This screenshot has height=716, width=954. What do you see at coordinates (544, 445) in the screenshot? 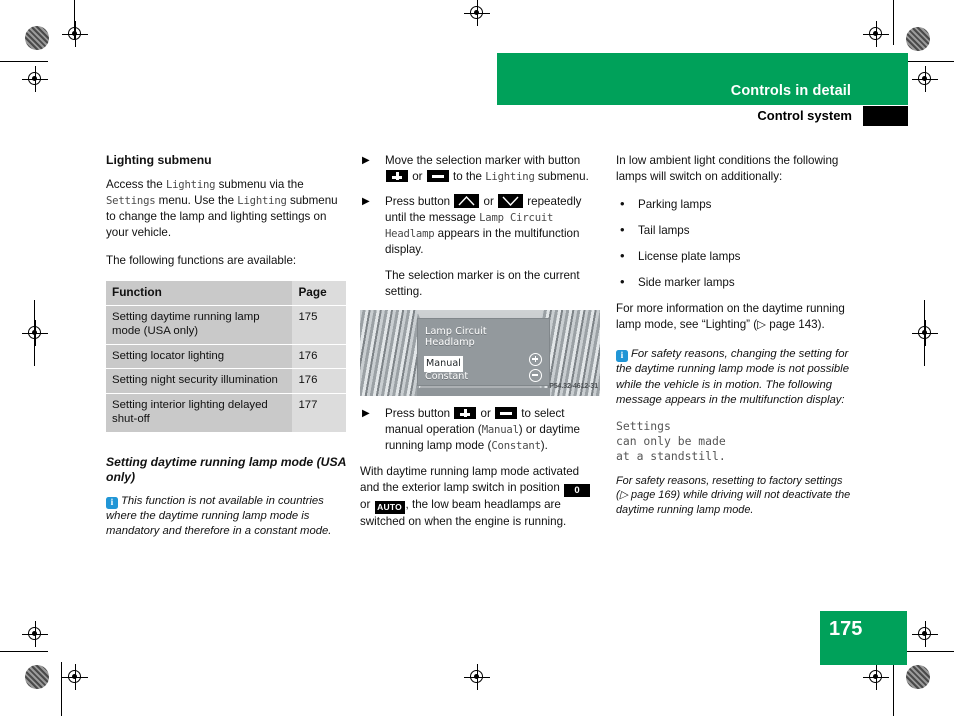
I see `step3-text-e: ).` at bounding box center [544, 445].